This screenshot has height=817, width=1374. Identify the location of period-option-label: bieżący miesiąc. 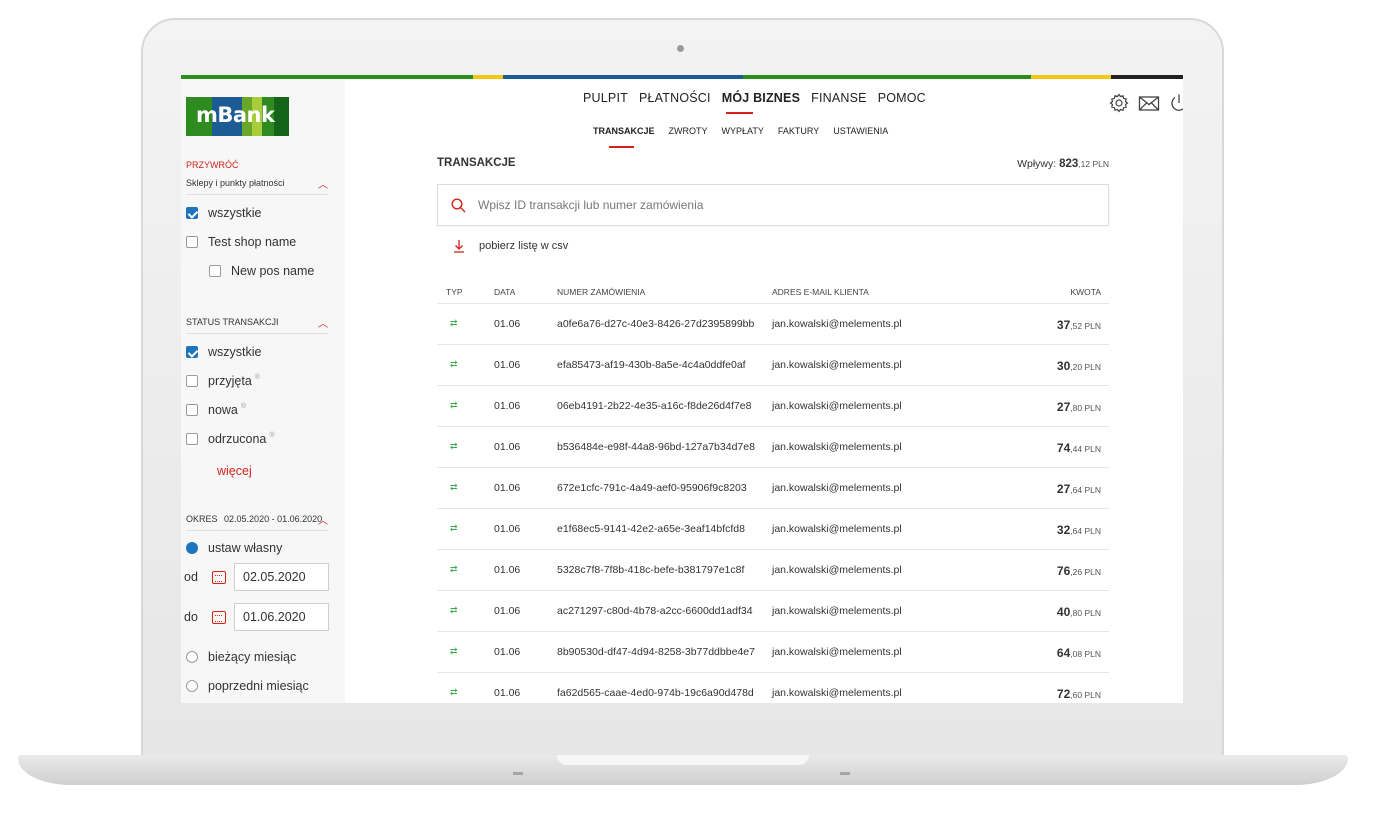
(252, 657).